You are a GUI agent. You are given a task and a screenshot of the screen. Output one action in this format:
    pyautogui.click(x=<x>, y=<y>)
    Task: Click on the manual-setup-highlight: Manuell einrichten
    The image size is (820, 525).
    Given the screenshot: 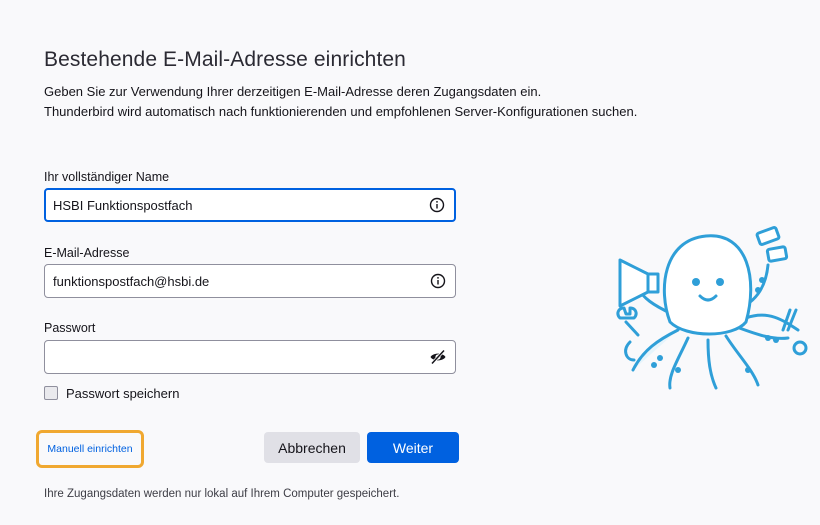 What is the action you would take?
    pyautogui.click(x=90, y=449)
    